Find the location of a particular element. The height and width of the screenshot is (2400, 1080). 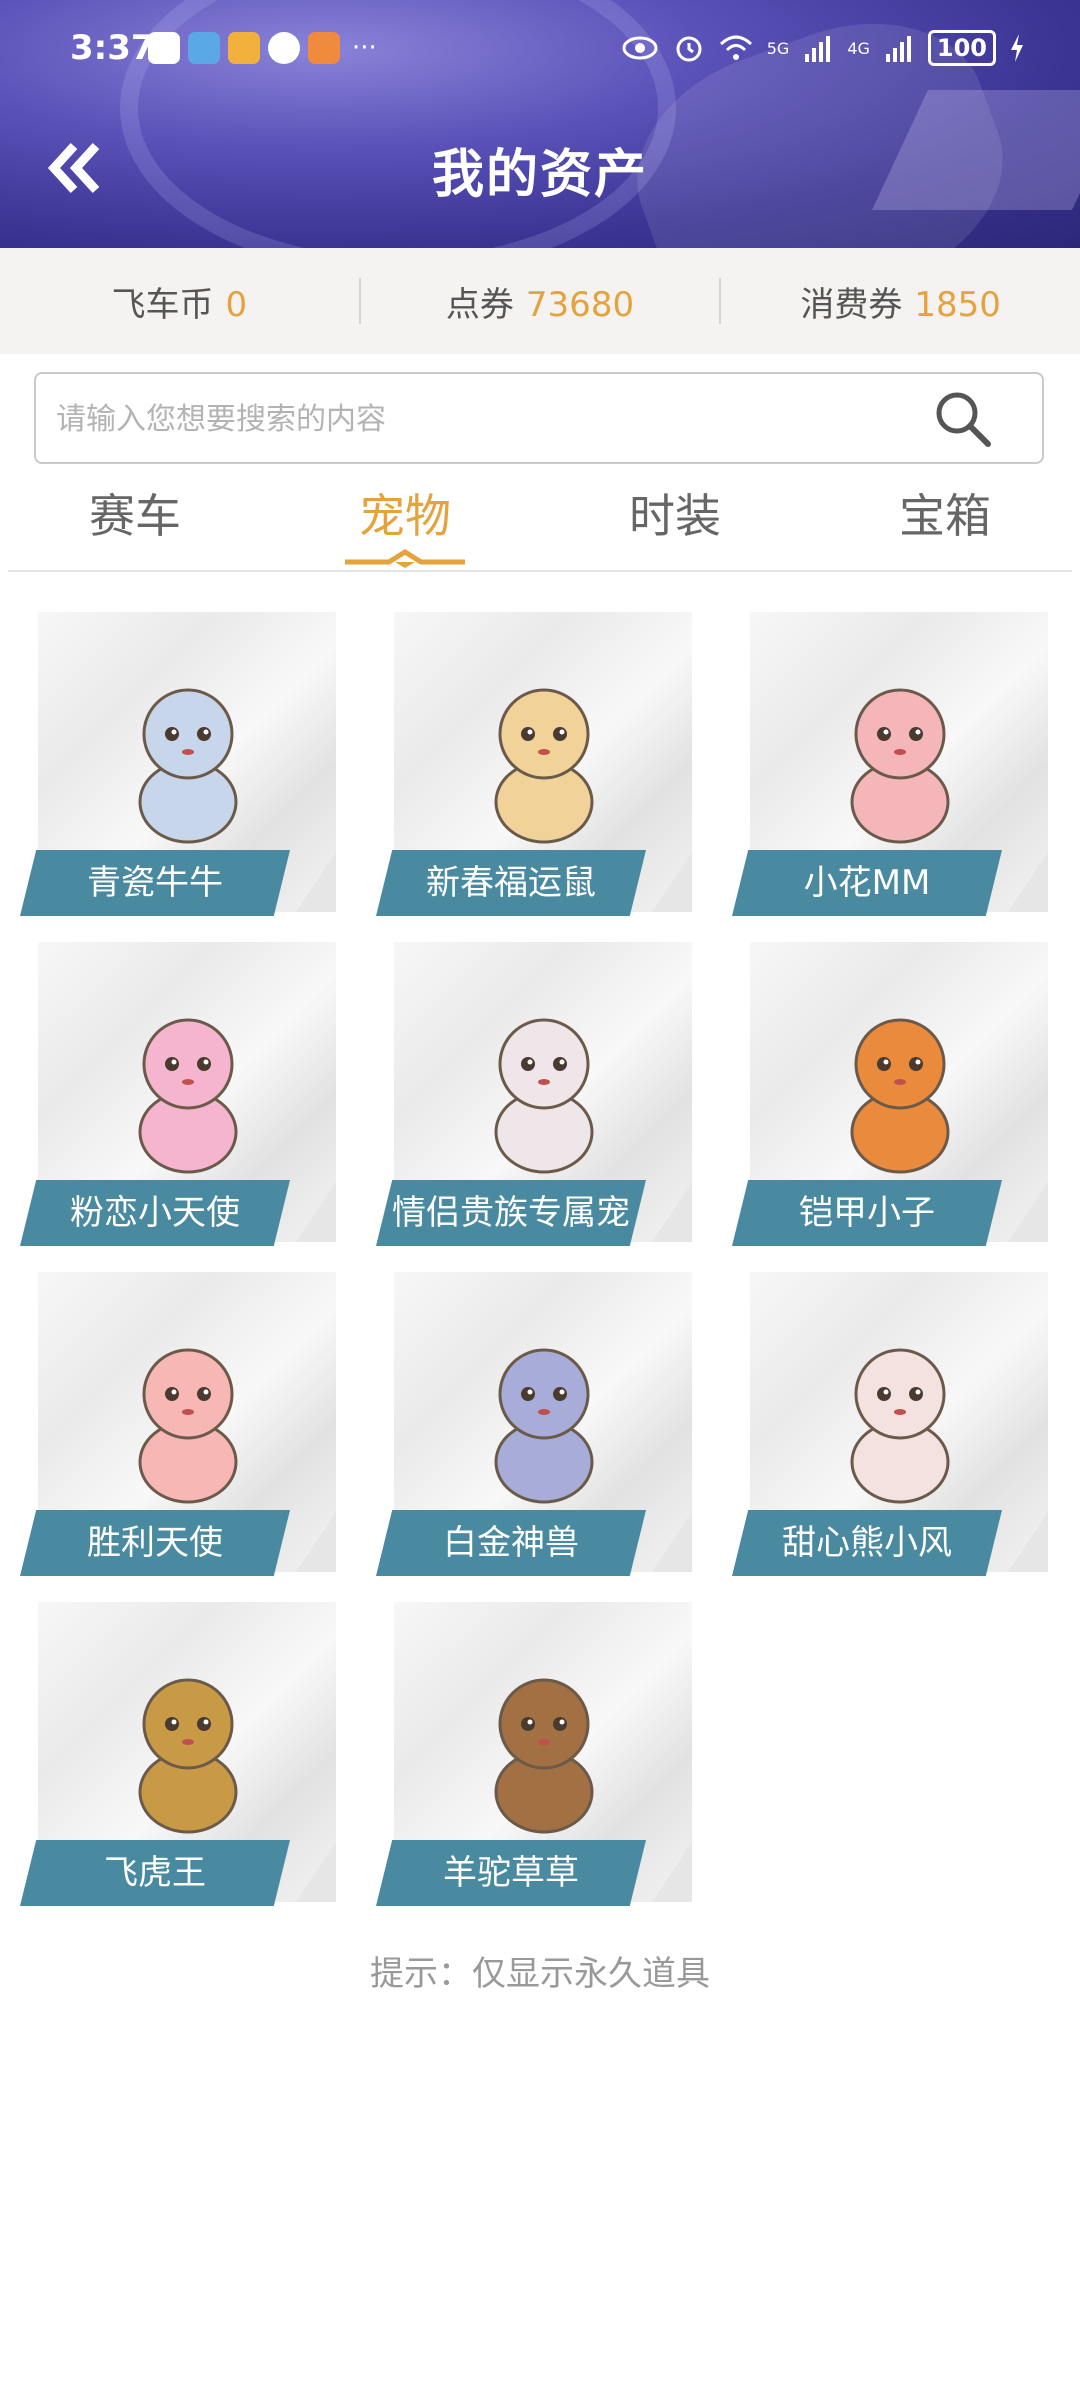

pet-card: 粉恋小天使 is located at coordinates (179, 1097).